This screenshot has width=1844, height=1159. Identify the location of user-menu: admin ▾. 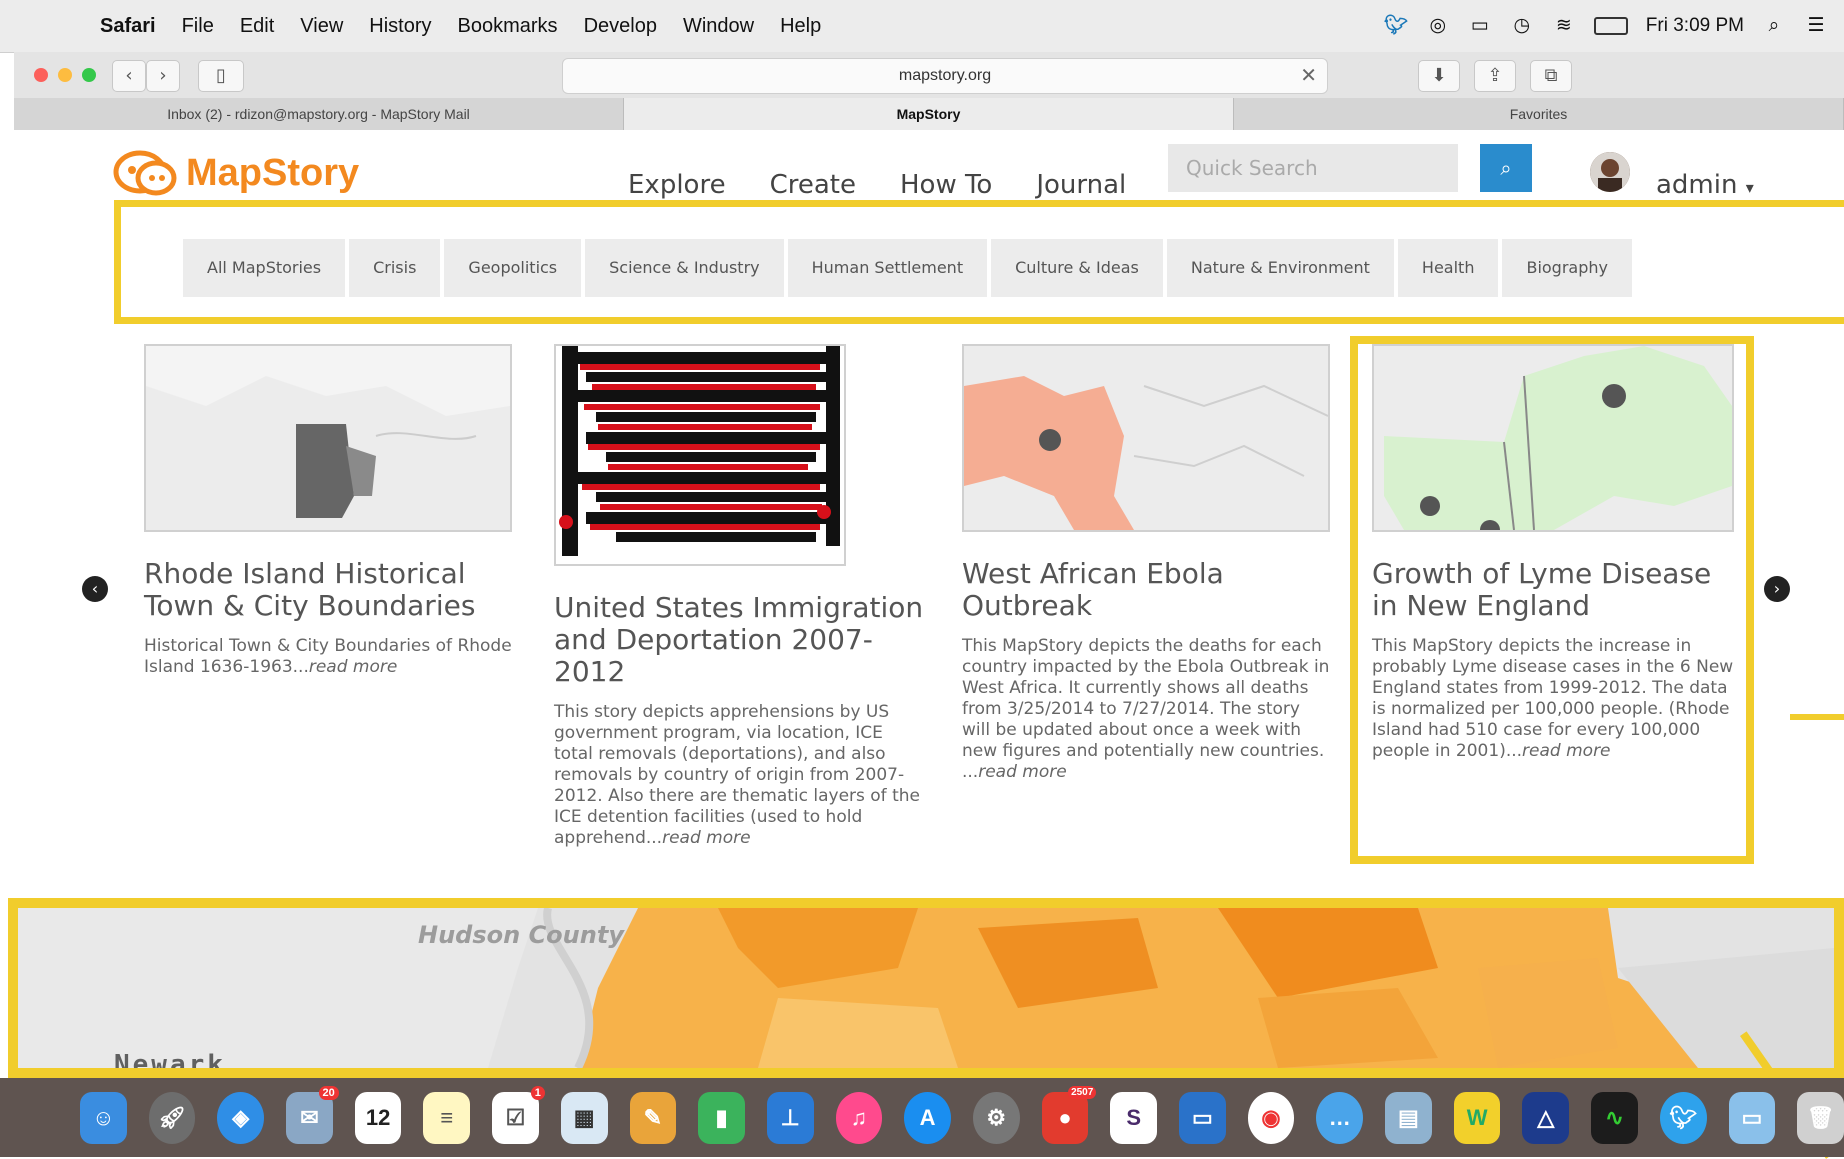
(1705, 185).